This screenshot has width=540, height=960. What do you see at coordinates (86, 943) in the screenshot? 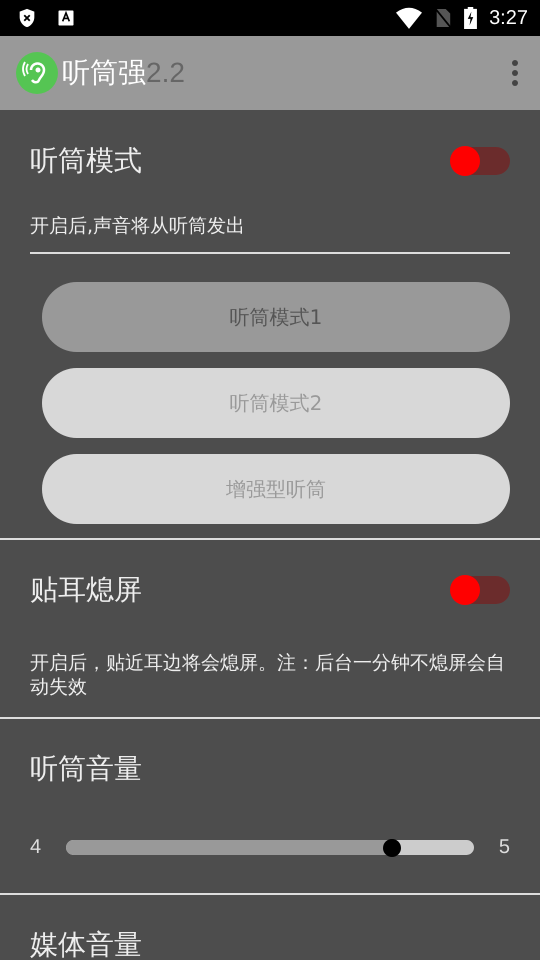
I see `section-title: 媒体音量` at bounding box center [86, 943].